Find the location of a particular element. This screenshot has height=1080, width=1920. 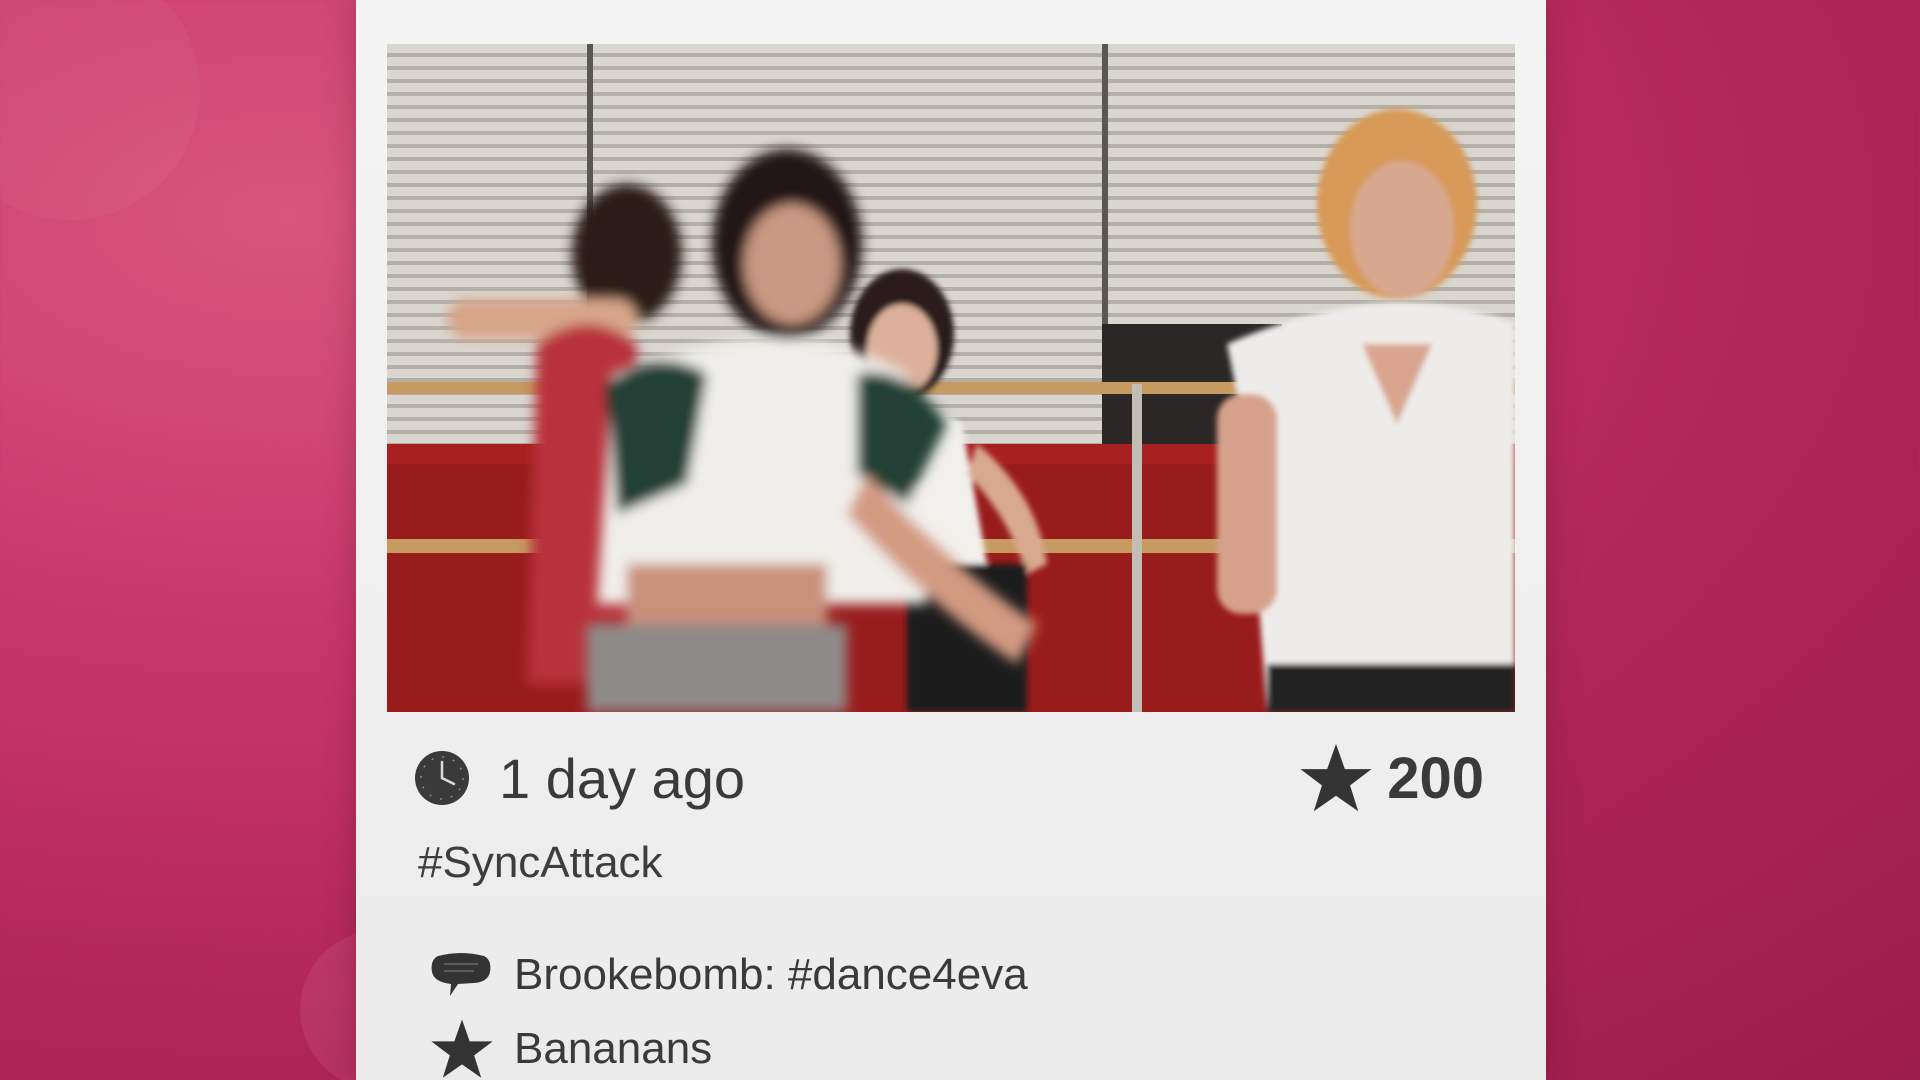

comment-item: Brookebomb: #dance4eva is located at coordinates (729, 975).